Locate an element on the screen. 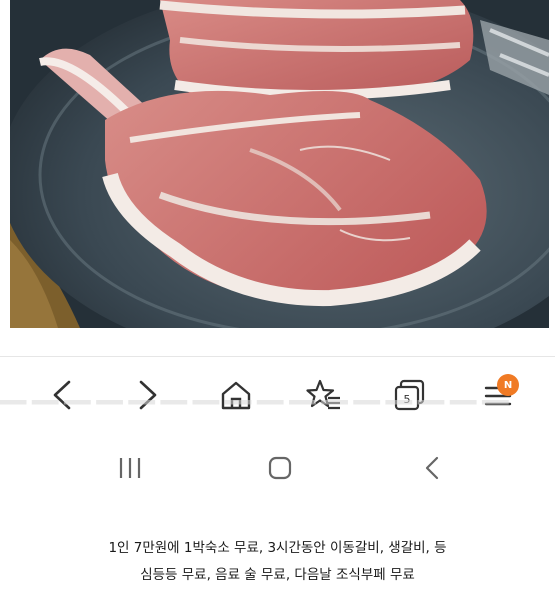  recents-icon is located at coordinates (130, 468).